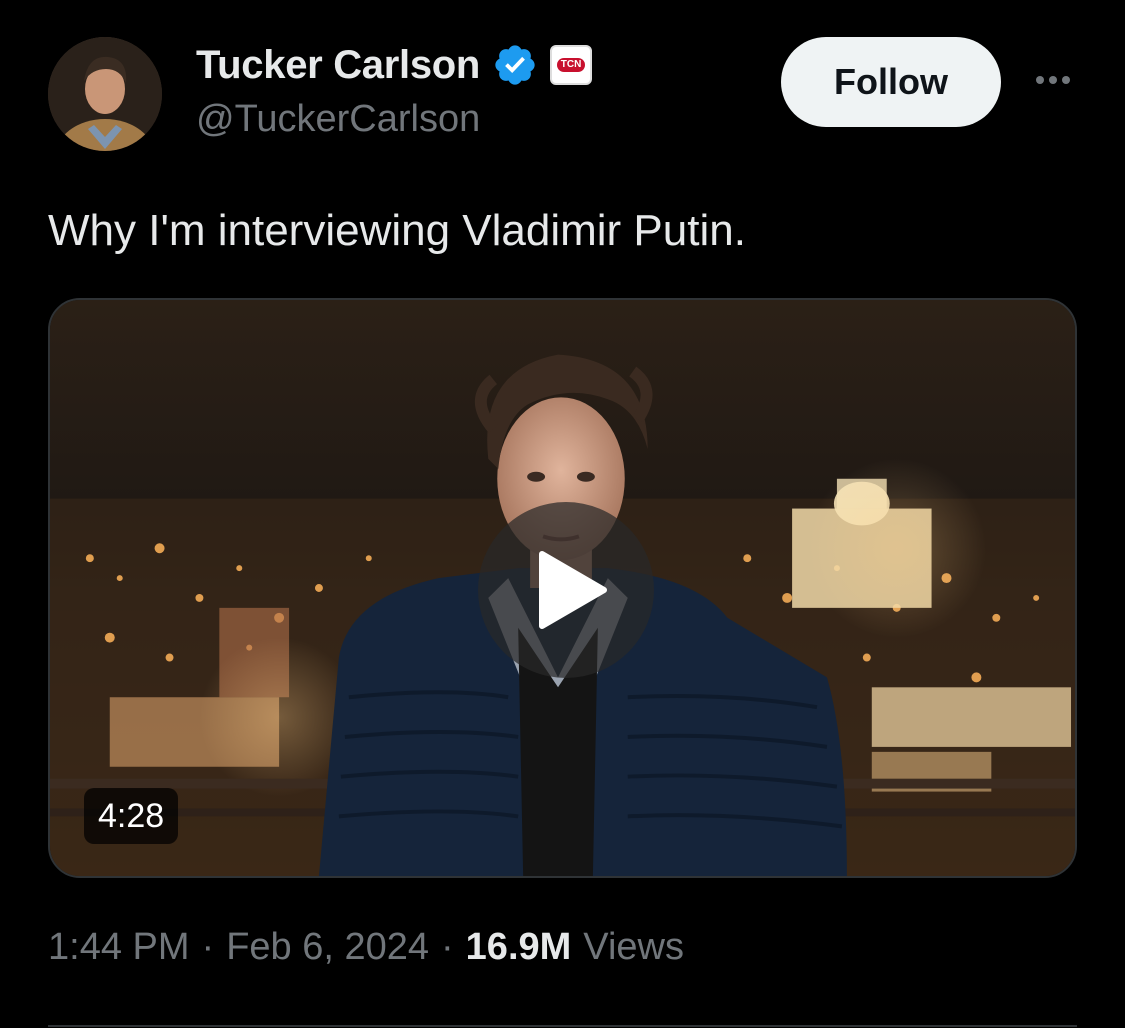 This screenshot has width=1125, height=1028. What do you see at coordinates (397, 230) in the screenshot?
I see `post-text: Why I'm interviewing Vladimir Putin.` at bounding box center [397, 230].